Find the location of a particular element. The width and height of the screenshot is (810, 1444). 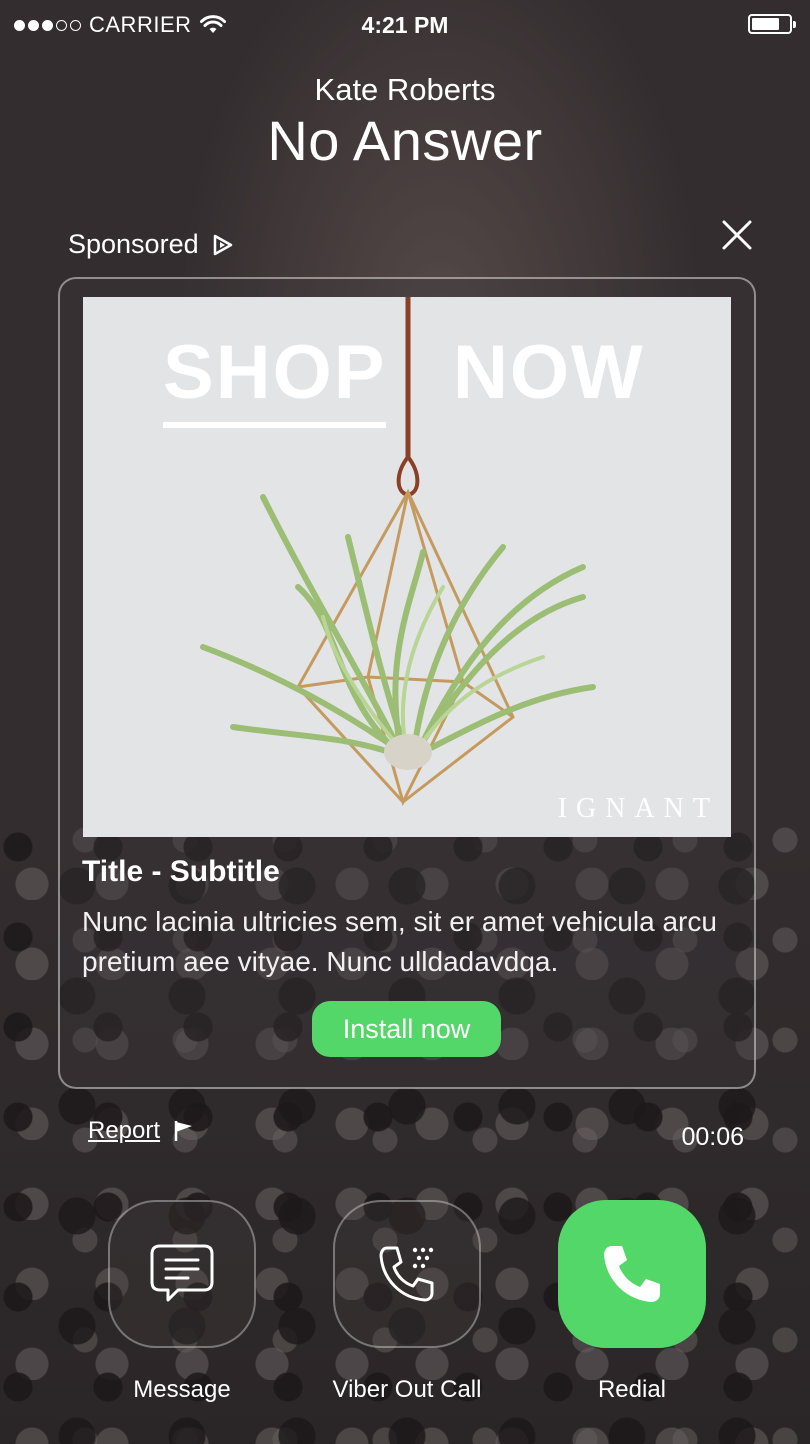

report-label: Report is located at coordinates (124, 1131).